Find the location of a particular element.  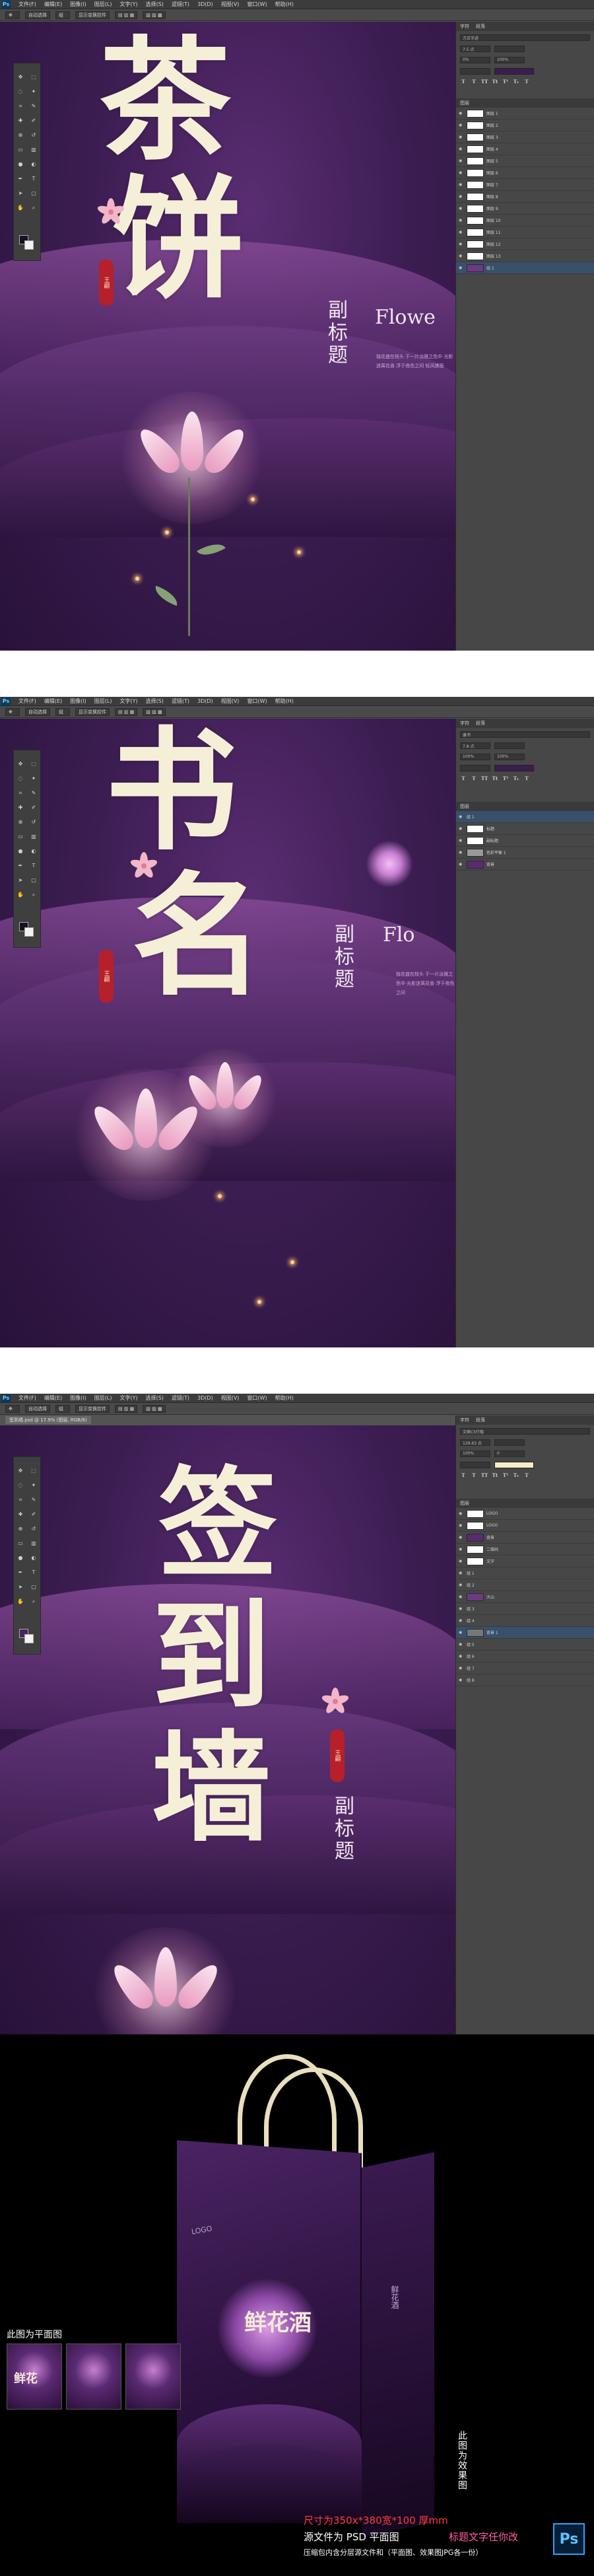

layer-row: ◉ 图层 1 is located at coordinates (525, 114).